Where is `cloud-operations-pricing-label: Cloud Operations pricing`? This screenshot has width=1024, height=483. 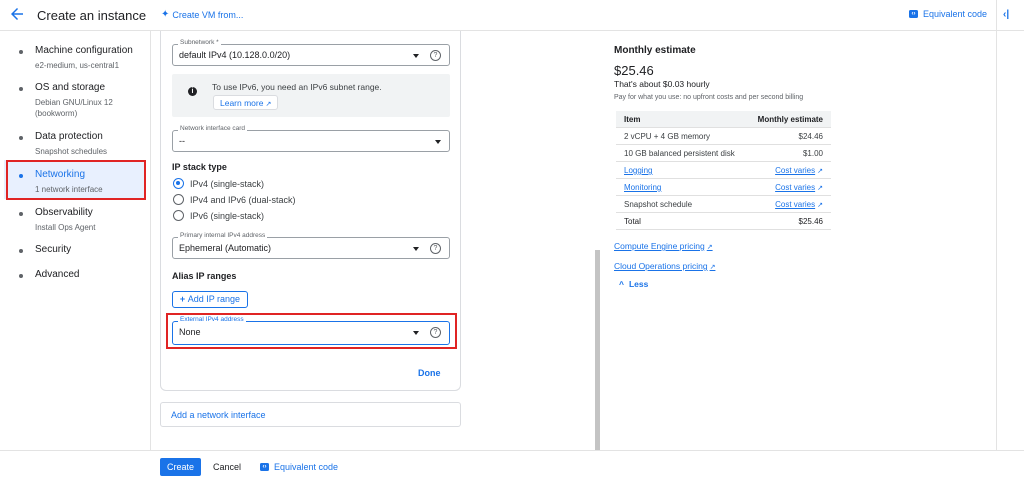 cloud-operations-pricing-label: Cloud Operations pricing is located at coordinates (661, 266).